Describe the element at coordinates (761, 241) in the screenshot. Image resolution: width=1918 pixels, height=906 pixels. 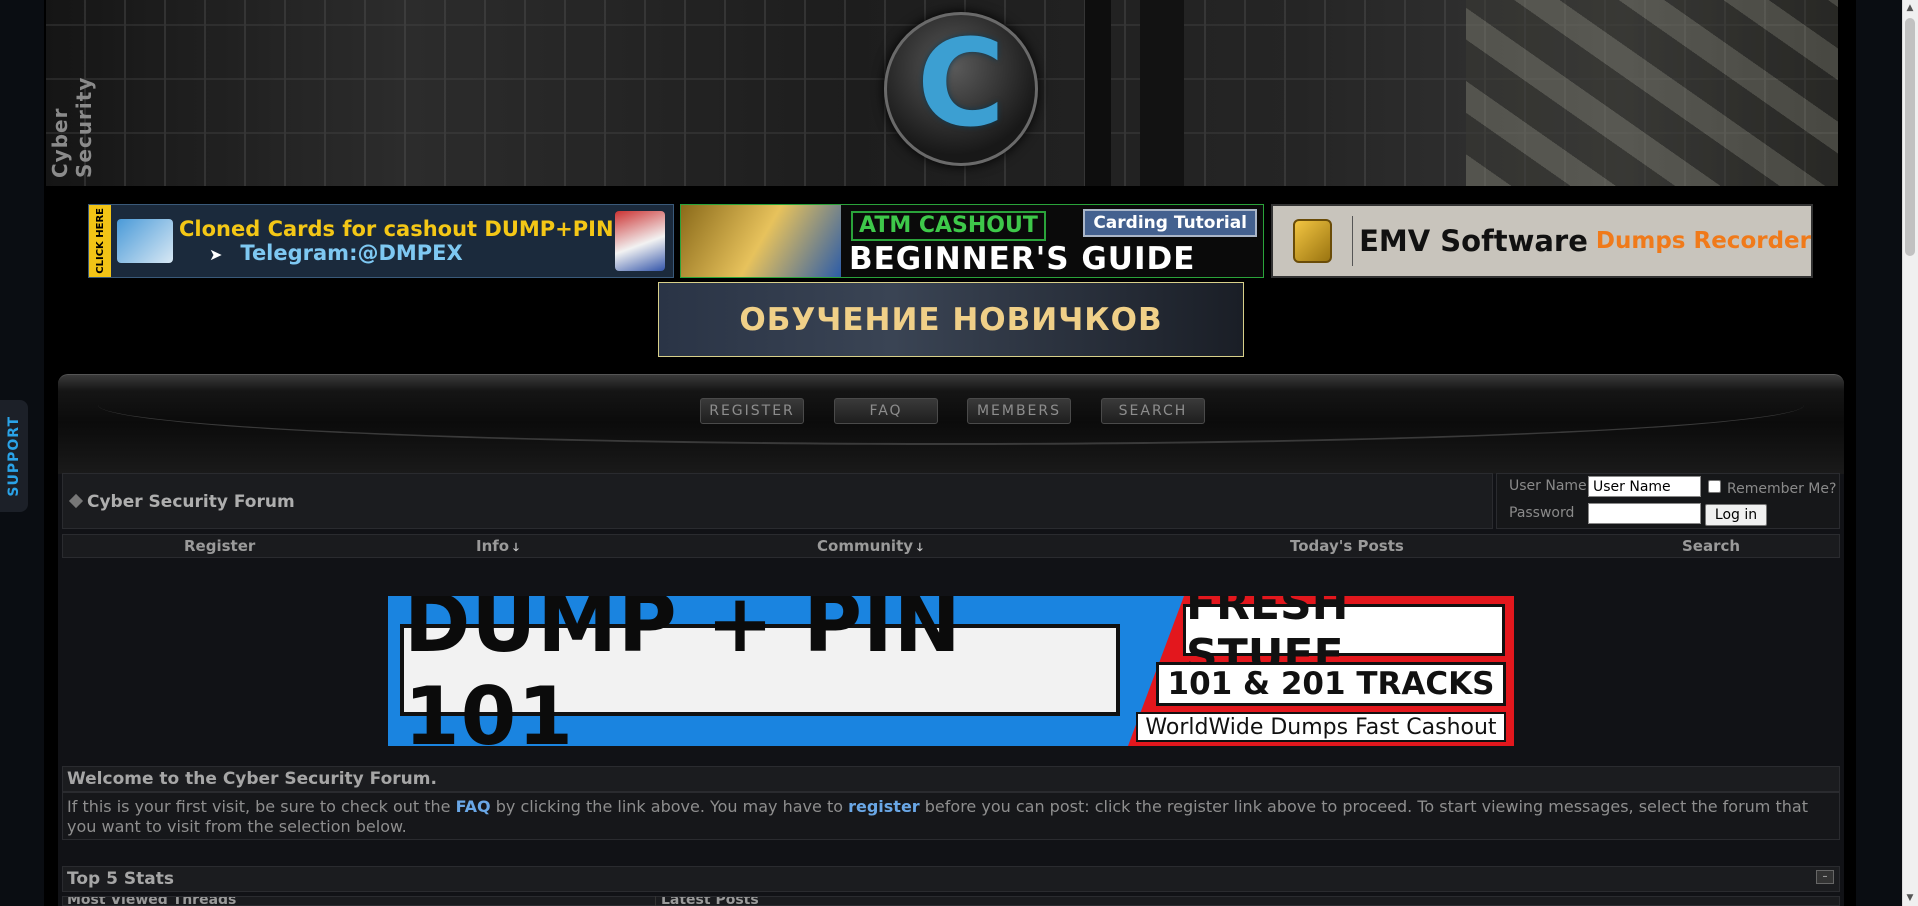
I see `cards-image` at that location.